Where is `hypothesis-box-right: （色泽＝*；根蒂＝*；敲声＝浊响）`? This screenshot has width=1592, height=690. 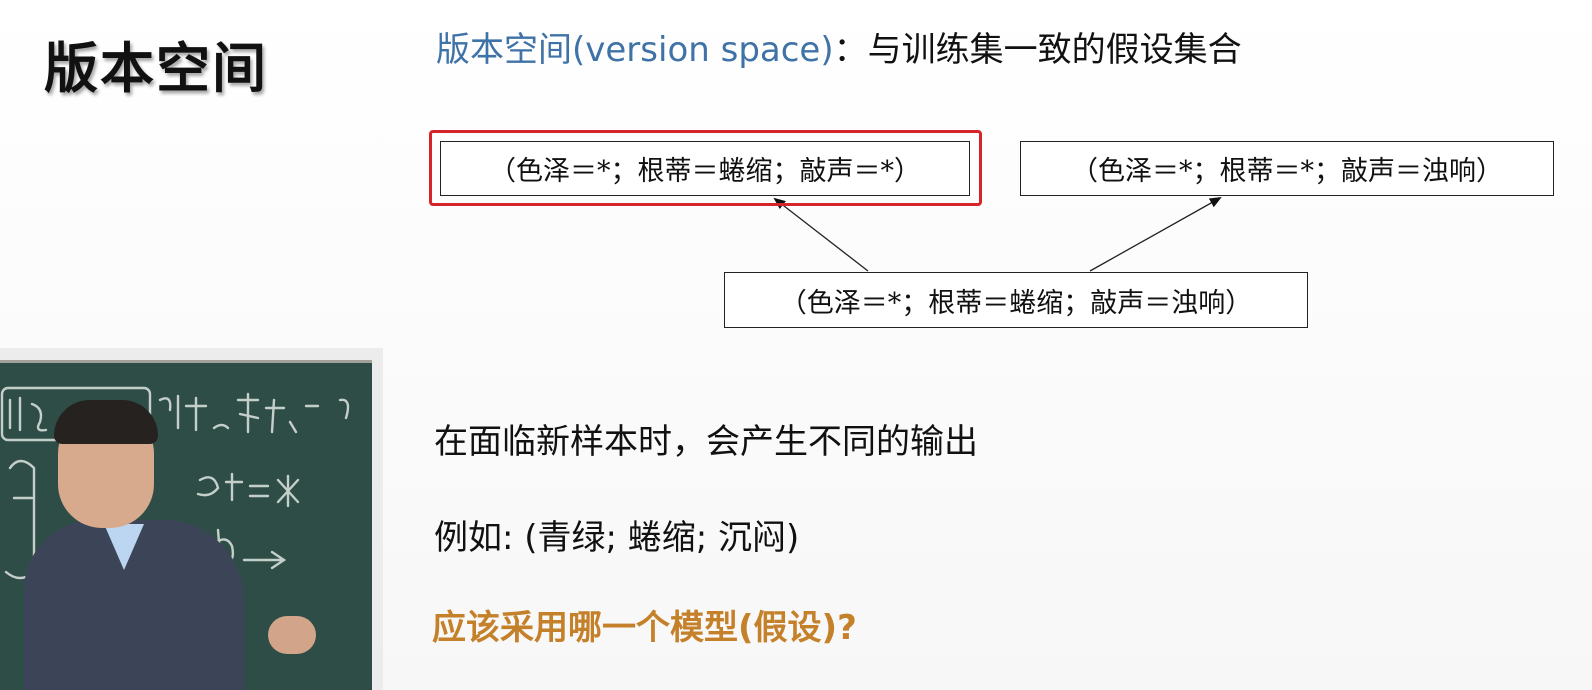 hypothesis-box-right: （色泽＝*；根蒂＝*；敲声＝浊响） is located at coordinates (1287, 168).